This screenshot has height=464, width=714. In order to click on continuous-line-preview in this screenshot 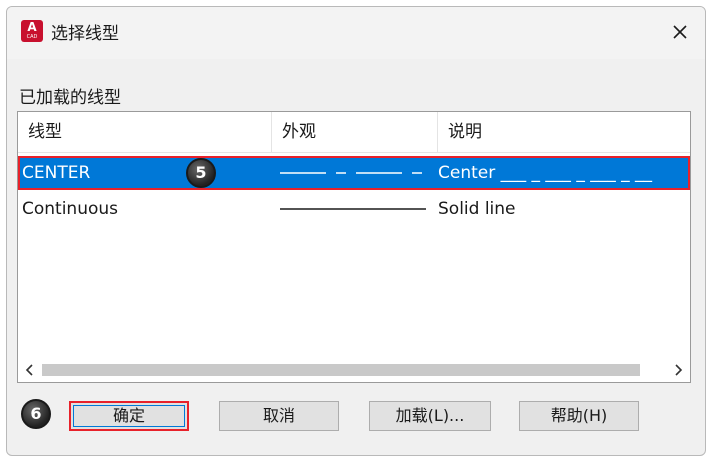, I will do `click(353, 209)`.